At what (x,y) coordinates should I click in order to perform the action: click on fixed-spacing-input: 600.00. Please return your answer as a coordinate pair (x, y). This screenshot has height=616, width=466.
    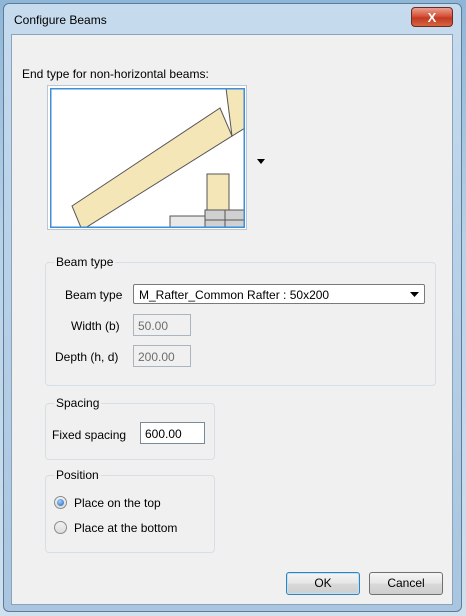
    Looking at the image, I should click on (172, 433).